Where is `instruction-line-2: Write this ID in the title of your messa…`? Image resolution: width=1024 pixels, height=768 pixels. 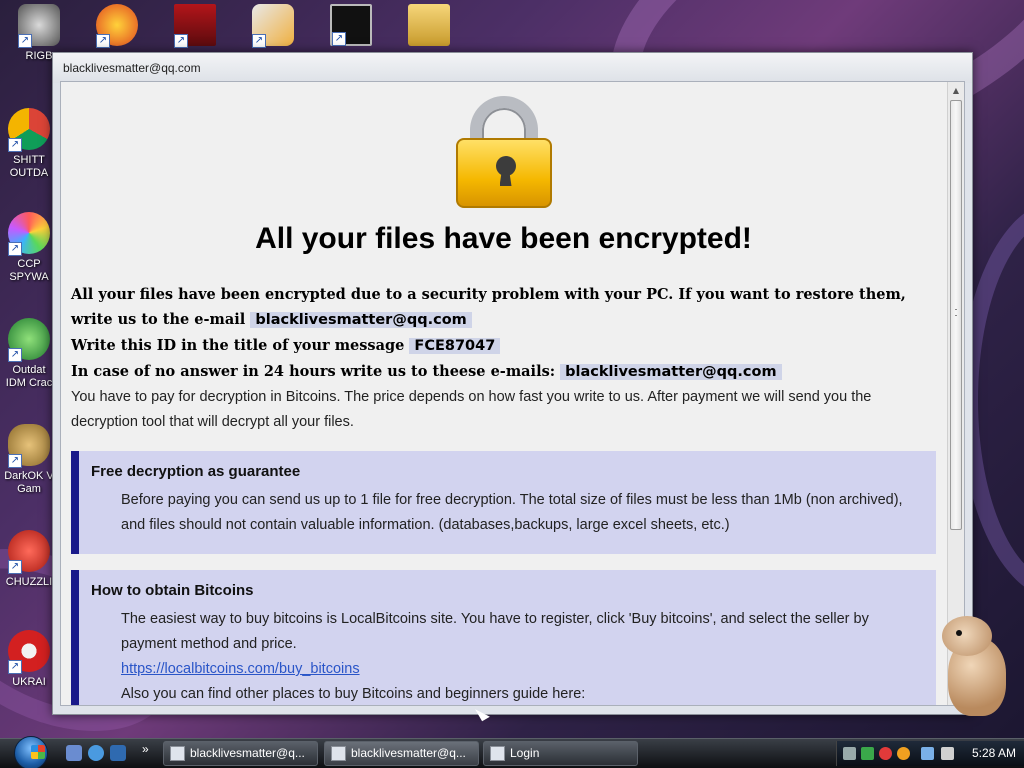
instruction-line-2: Write this ID in the title of your messa… is located at coordinates (238, 345).